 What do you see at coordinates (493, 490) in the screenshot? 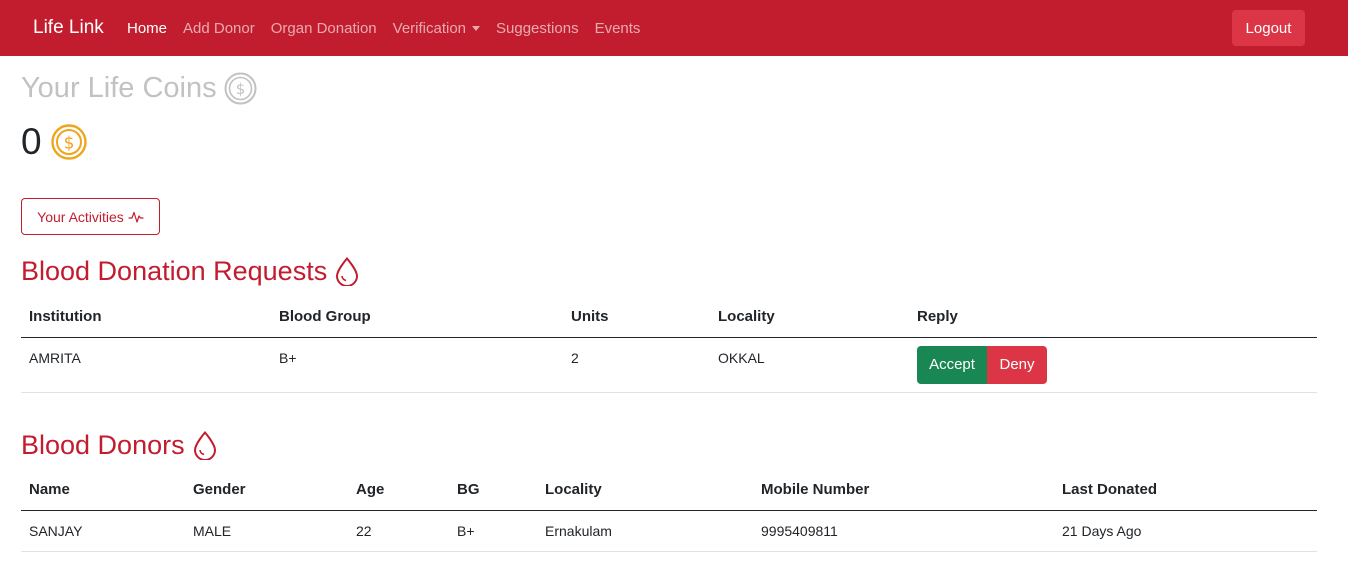
I see `col-bg: BG` at bounding box center [493, 490].